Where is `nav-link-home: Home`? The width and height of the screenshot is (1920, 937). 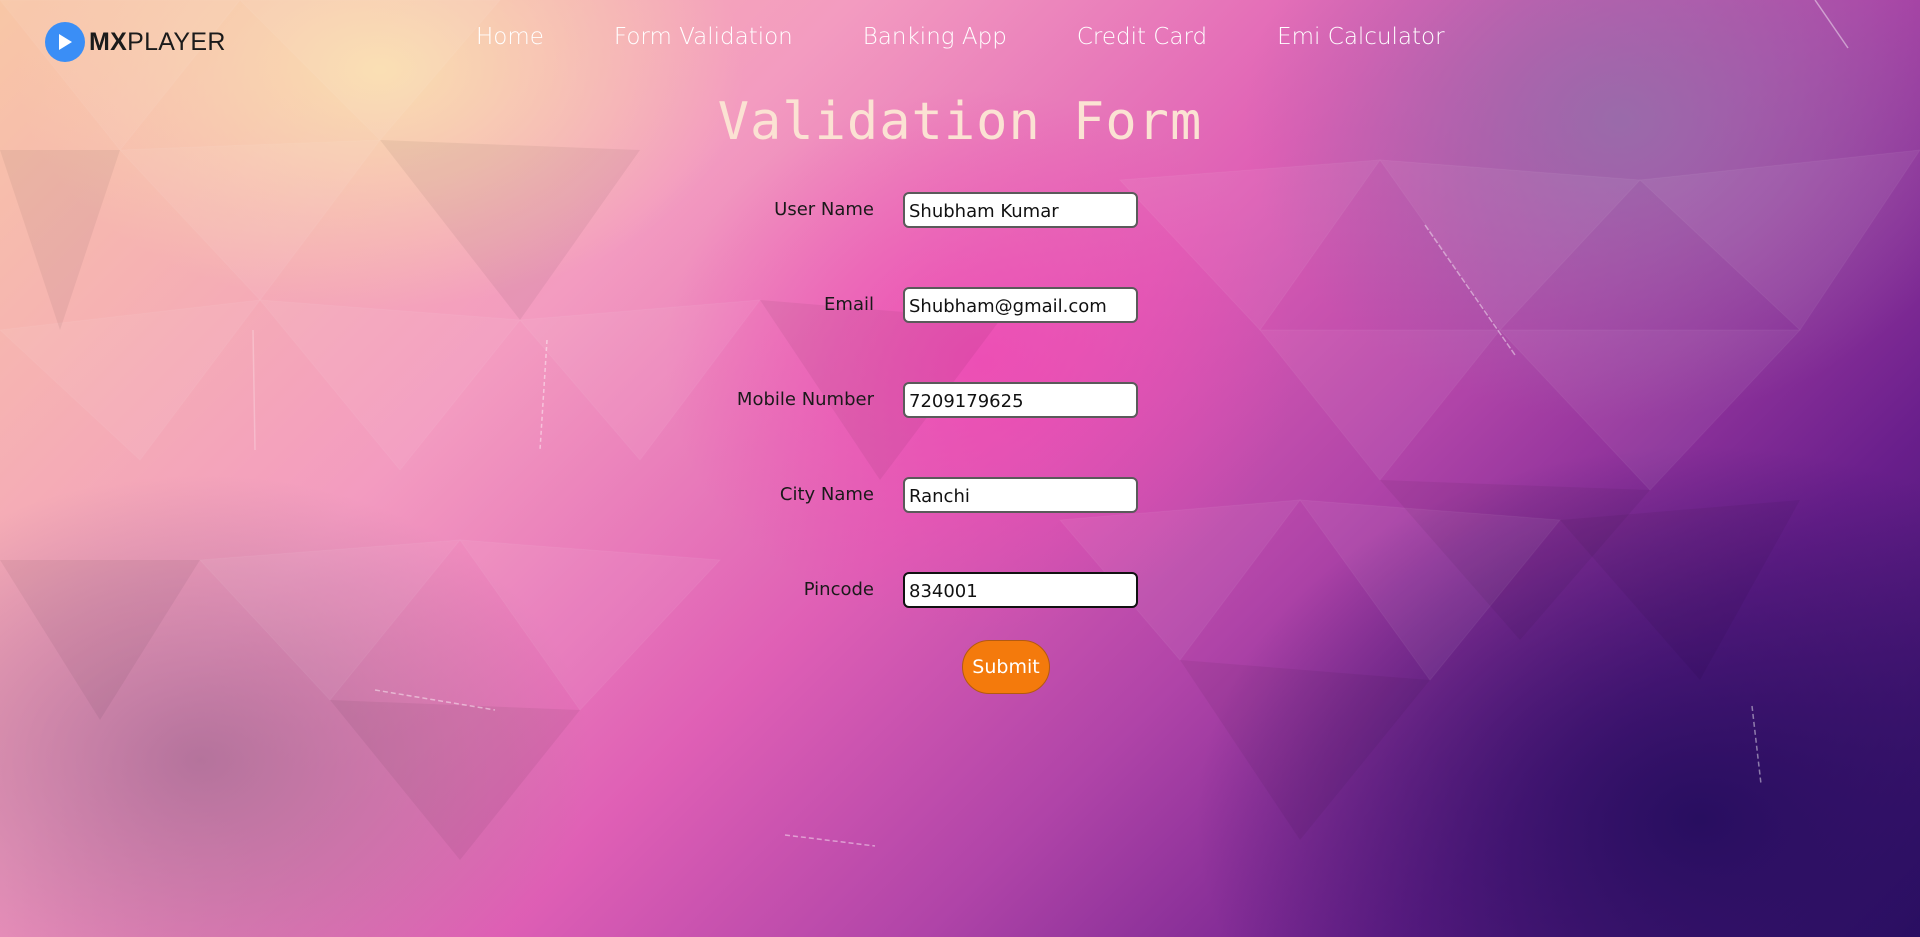
nav-link-home: Home is located at coordinates (510, 37).